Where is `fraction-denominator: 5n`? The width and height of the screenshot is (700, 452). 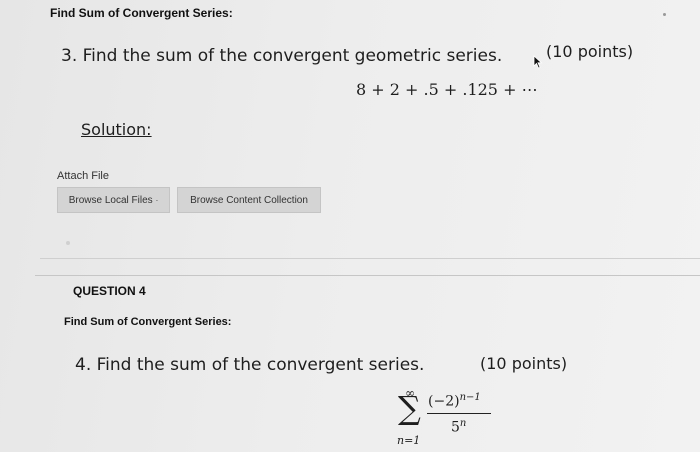
fraction-denominator: 5n is located at coordinates (458, 427).